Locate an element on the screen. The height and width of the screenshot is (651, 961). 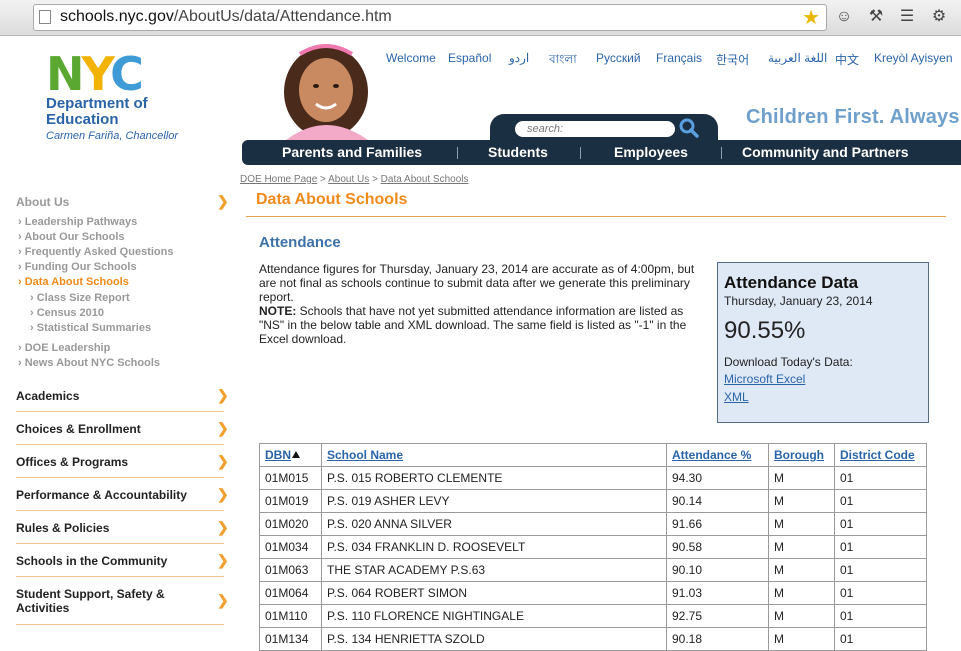
sidebar-cat-student-support: Student Support, Safety & Activities is located at coordinates (96, 601).